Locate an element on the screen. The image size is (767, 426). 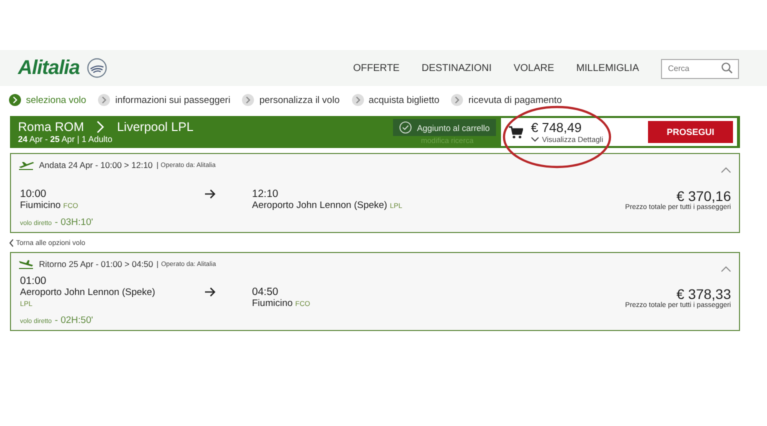
plane-takeoff-icon is located at coordinates (26, 165).